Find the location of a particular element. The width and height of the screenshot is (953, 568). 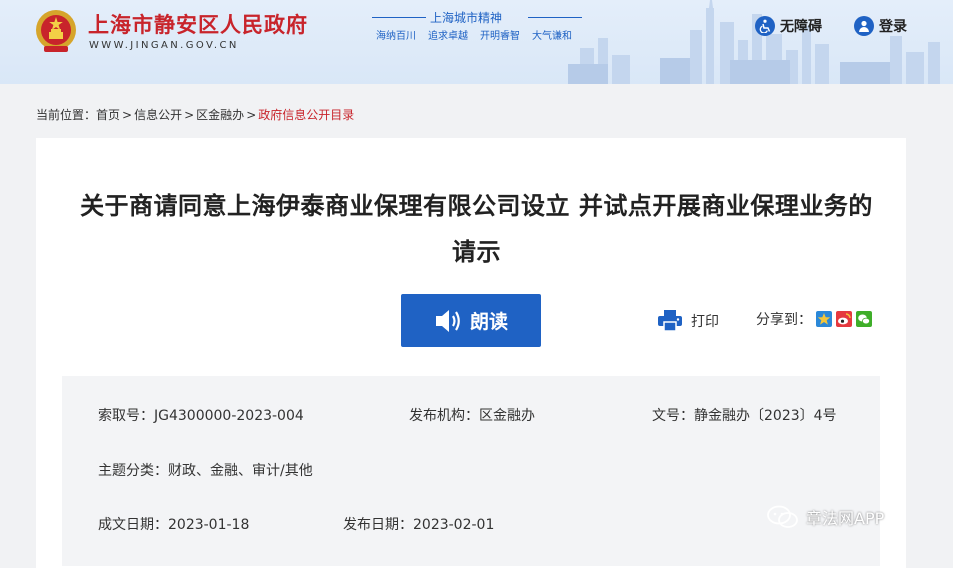

meta-value: 财政、金融、审计/其他 is located at coordinates (240, 471).